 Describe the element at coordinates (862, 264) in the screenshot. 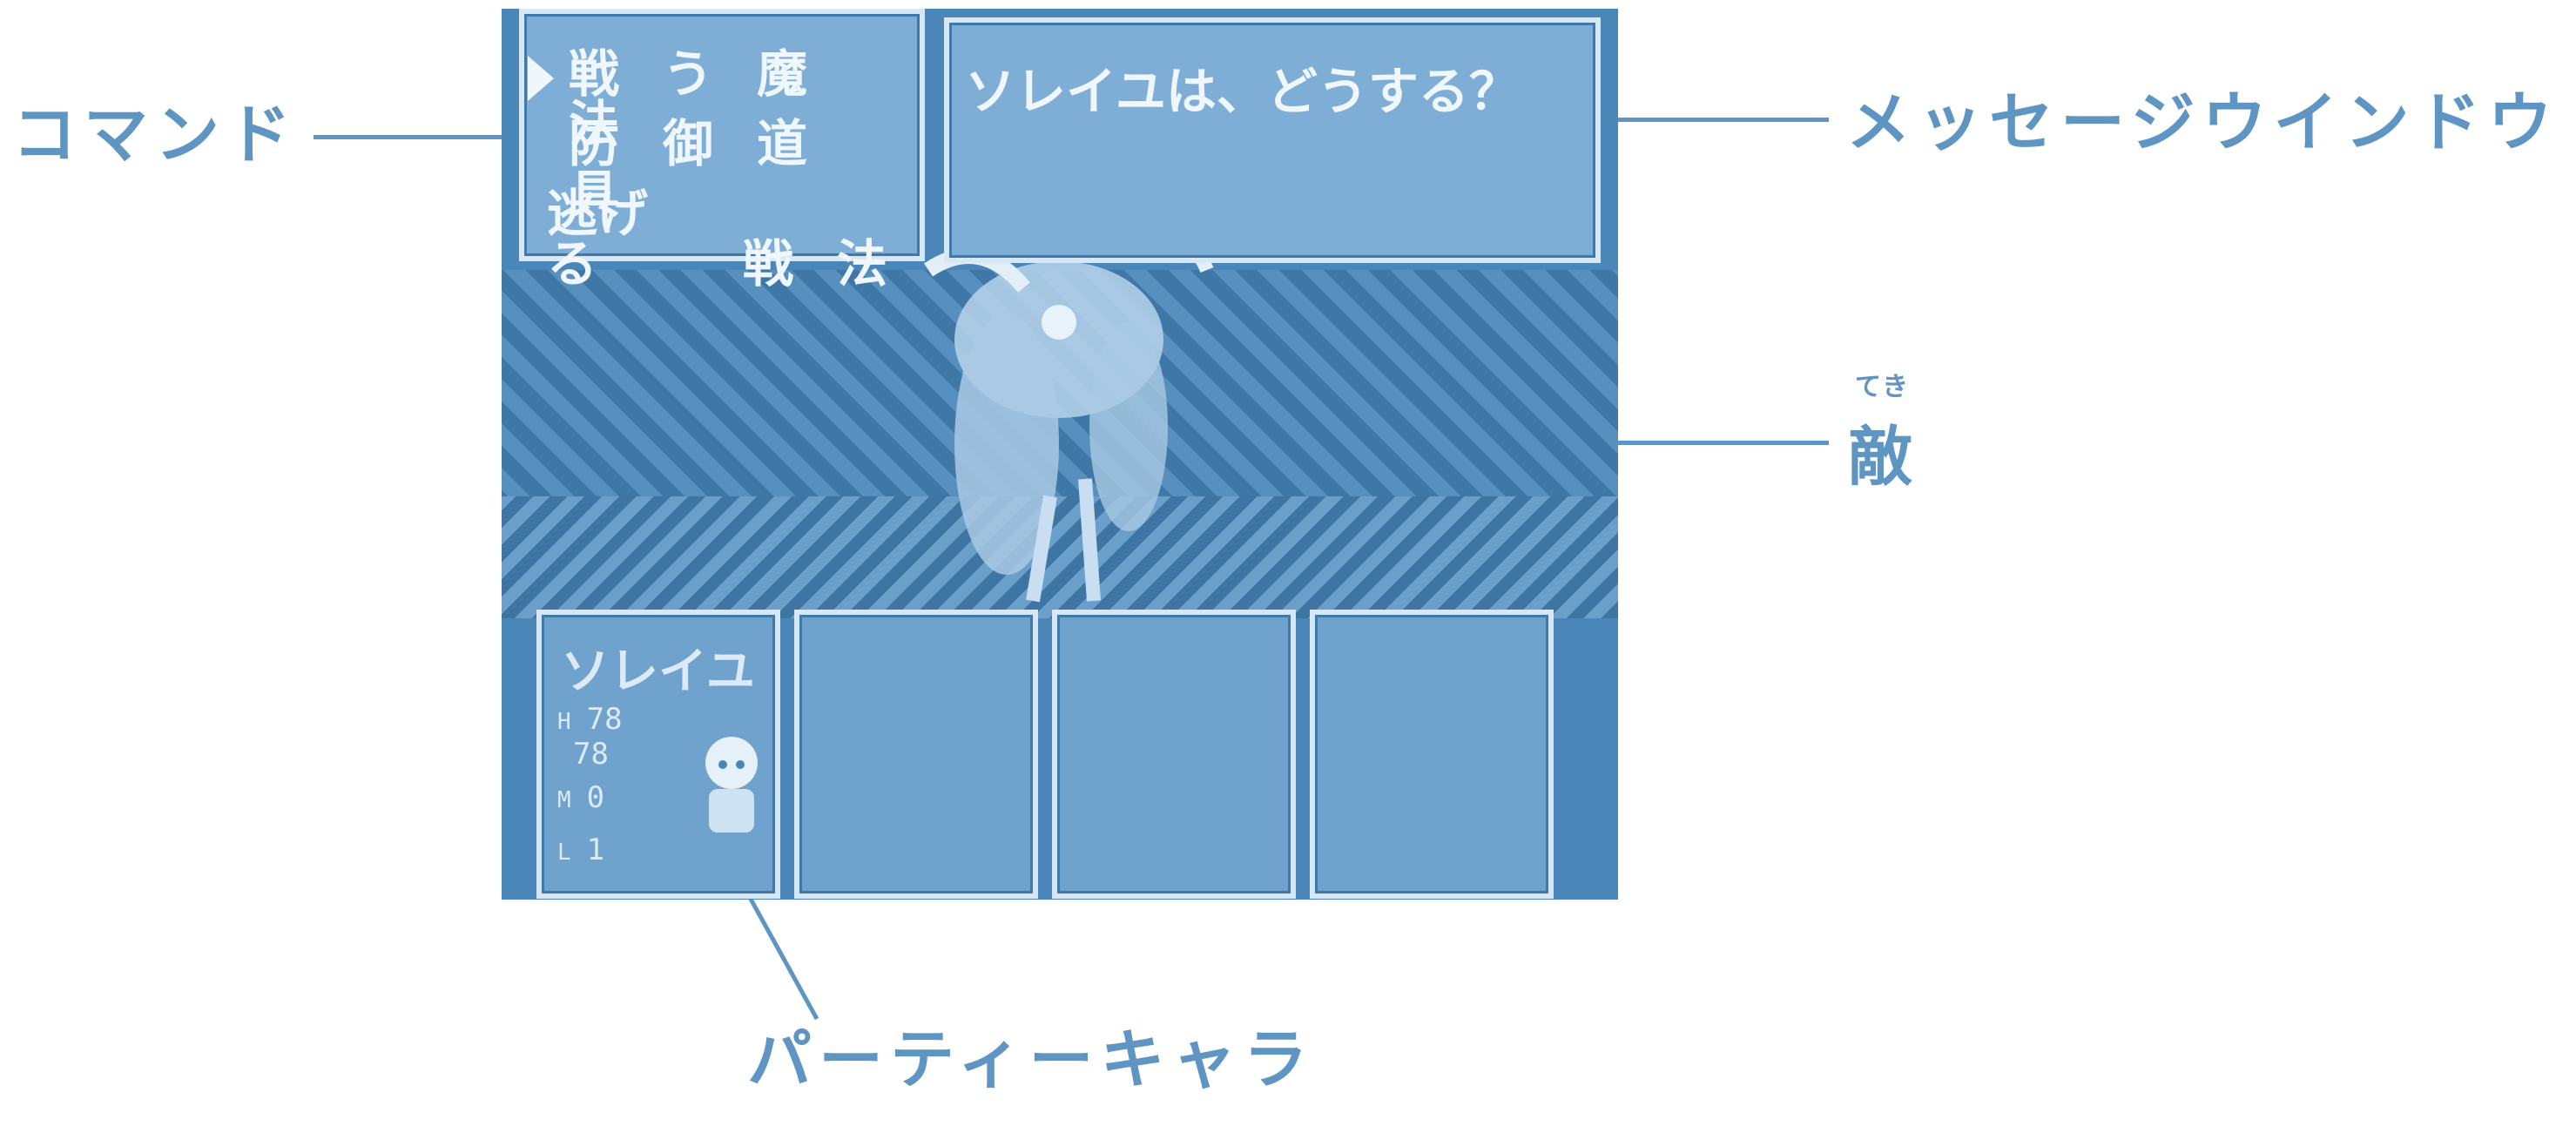

I see `command-tactics-2: 法` at that location.